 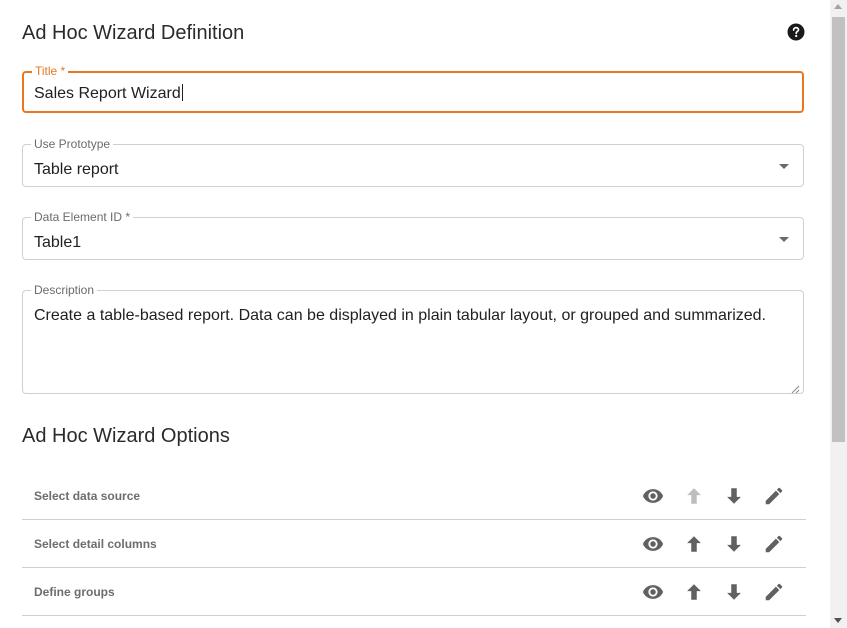 What do you see at coordinates (414, 496) in the screenshot?
I see `option-row: Select data source` at bounding box center [414, 496].